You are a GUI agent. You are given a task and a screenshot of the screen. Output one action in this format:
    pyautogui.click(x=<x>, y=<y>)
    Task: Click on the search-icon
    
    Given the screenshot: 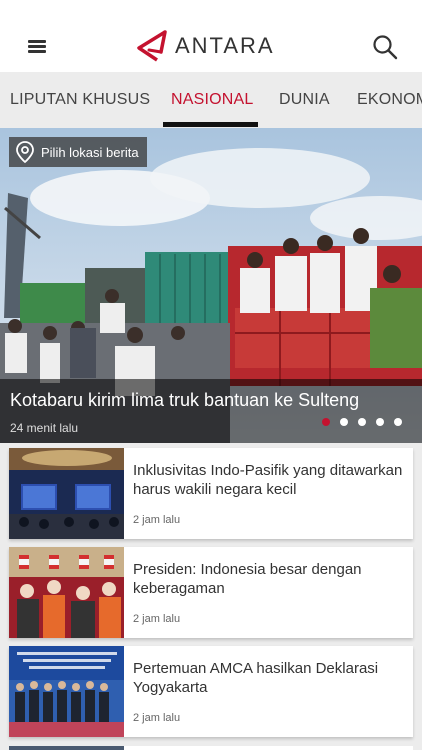 What is the action you would take?
    pyautogui.click(x=385, y=47)
    